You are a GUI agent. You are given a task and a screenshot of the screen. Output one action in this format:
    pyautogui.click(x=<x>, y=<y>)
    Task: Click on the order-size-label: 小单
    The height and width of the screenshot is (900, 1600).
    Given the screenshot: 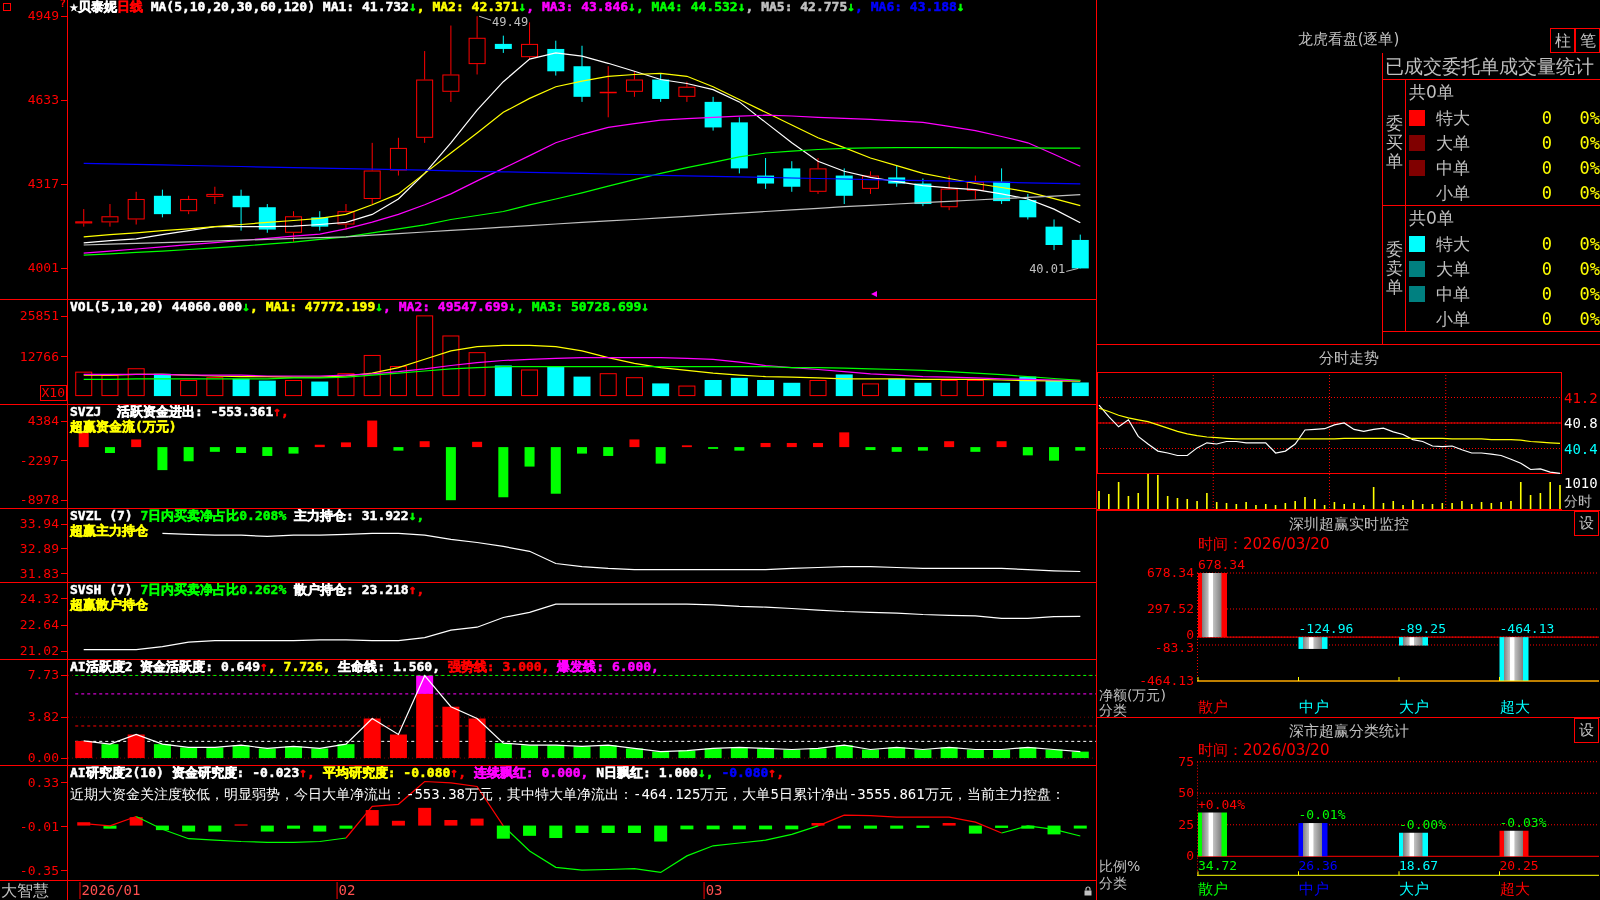 What is the action you would take?
    pyautogui.click(x=1453, y=192)
    